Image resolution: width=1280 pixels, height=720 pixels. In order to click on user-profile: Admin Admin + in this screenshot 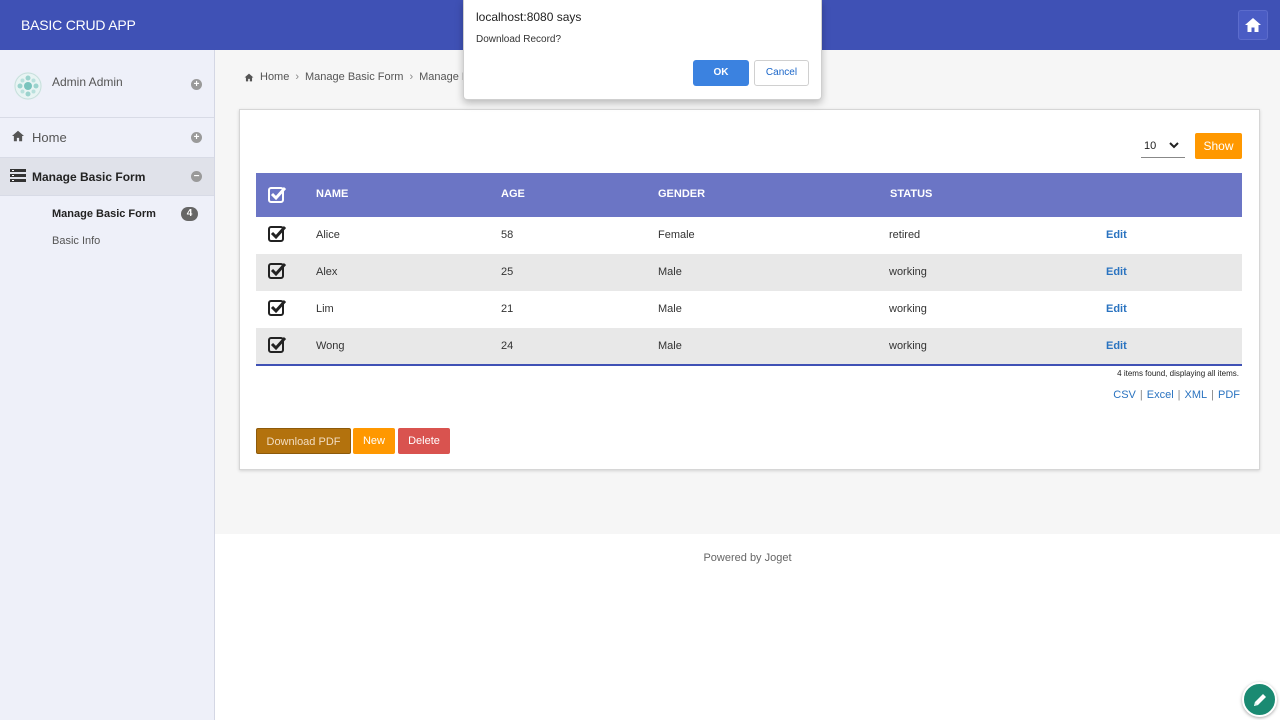, I will do `click(107, 84)`.